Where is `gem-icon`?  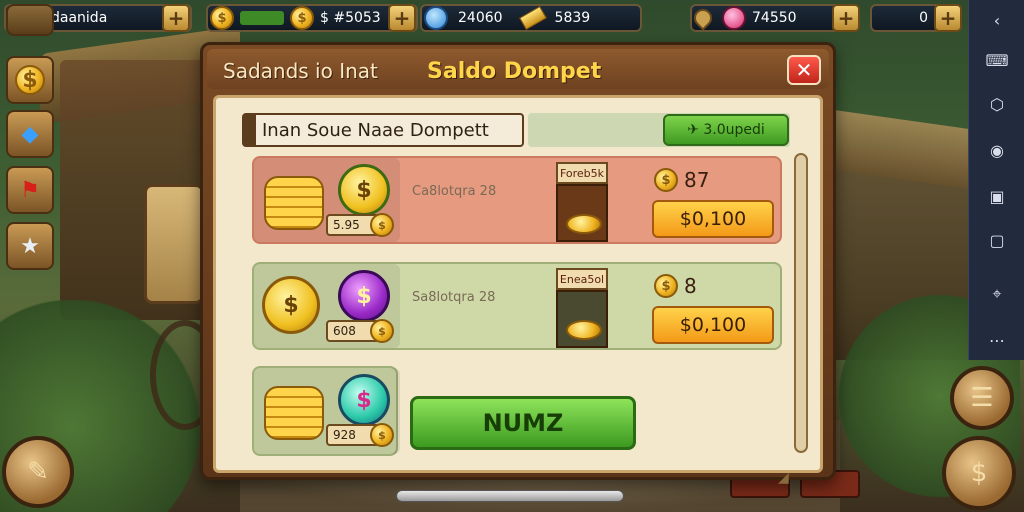
gem-icon is located at coordinates (436, 18).